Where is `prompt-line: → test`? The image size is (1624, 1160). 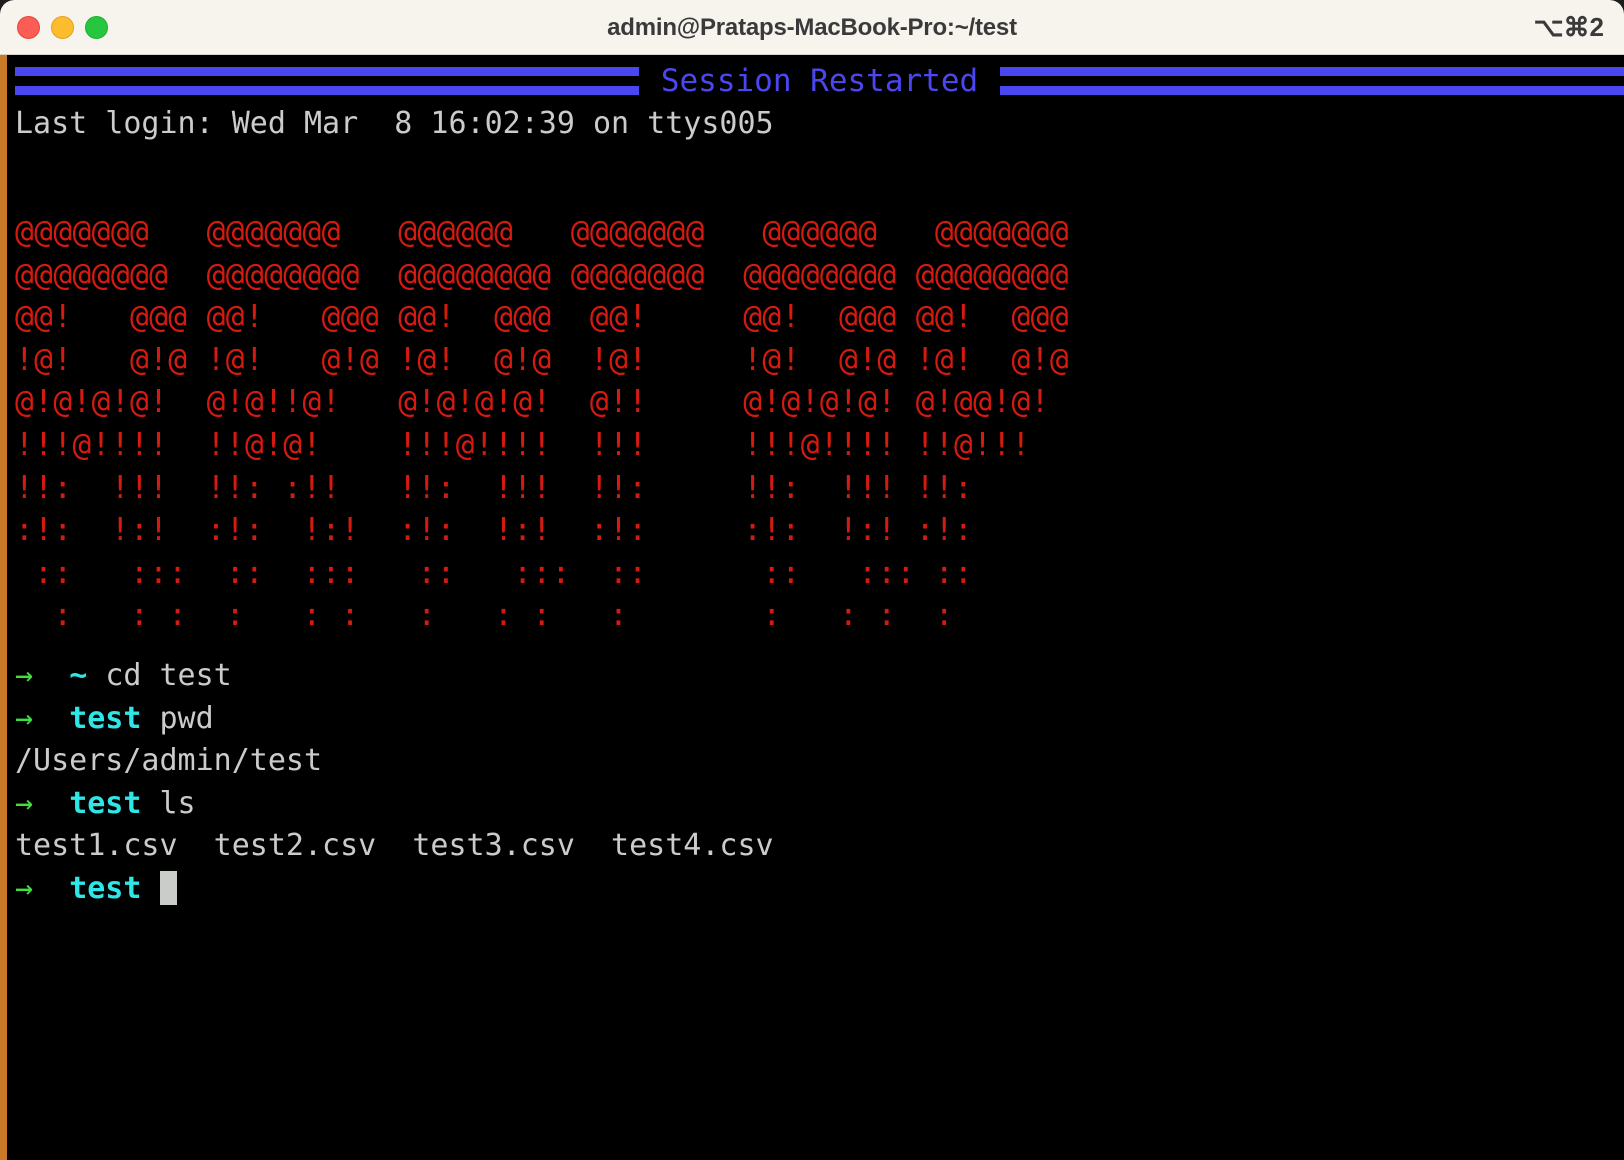 prompt-line: → test is located at coordinates (815, 889).